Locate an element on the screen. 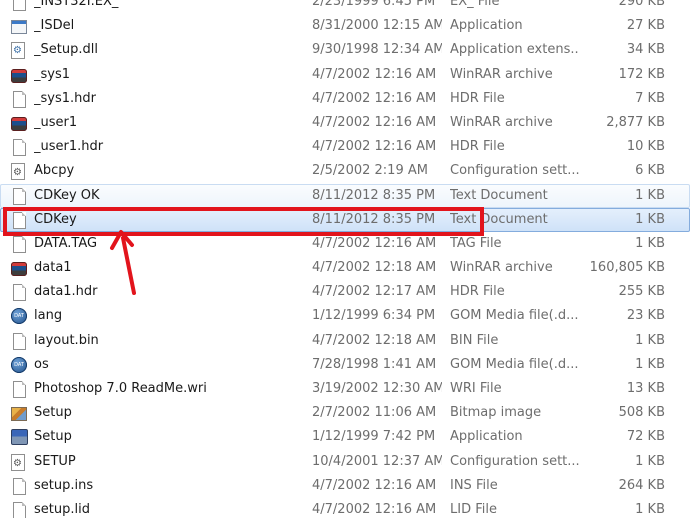 The height and width of the screenshot is (518, 690). file-row: data1.hdr 4/7/2002 12:17 AM HDR File 255 KB is located at coordinates (345, 292).